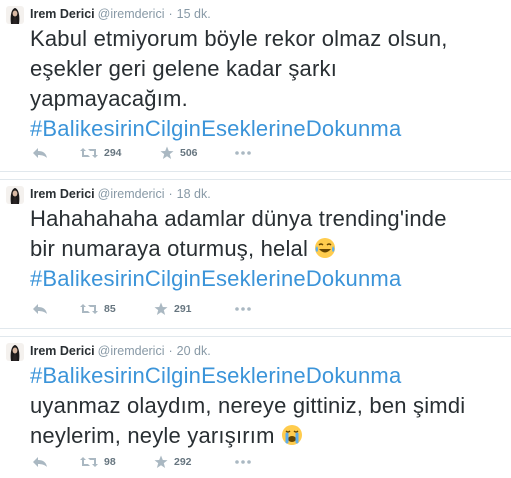 This screenshot has height=478, width=511. What do you see at coordinates (267, 436) in the screenshot?
I see `text-line: neylerim, neyle yarışırım` at bounding box center [267, 436].